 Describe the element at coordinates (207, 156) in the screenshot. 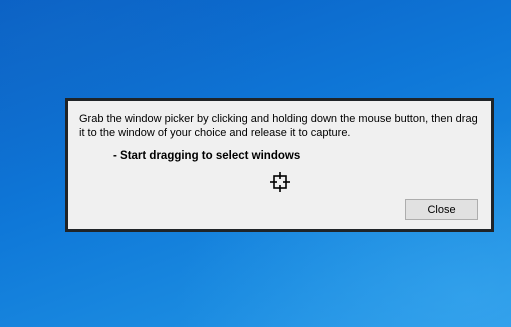

I see `drag-hint-text: - Start dragging to select windows` at that location.